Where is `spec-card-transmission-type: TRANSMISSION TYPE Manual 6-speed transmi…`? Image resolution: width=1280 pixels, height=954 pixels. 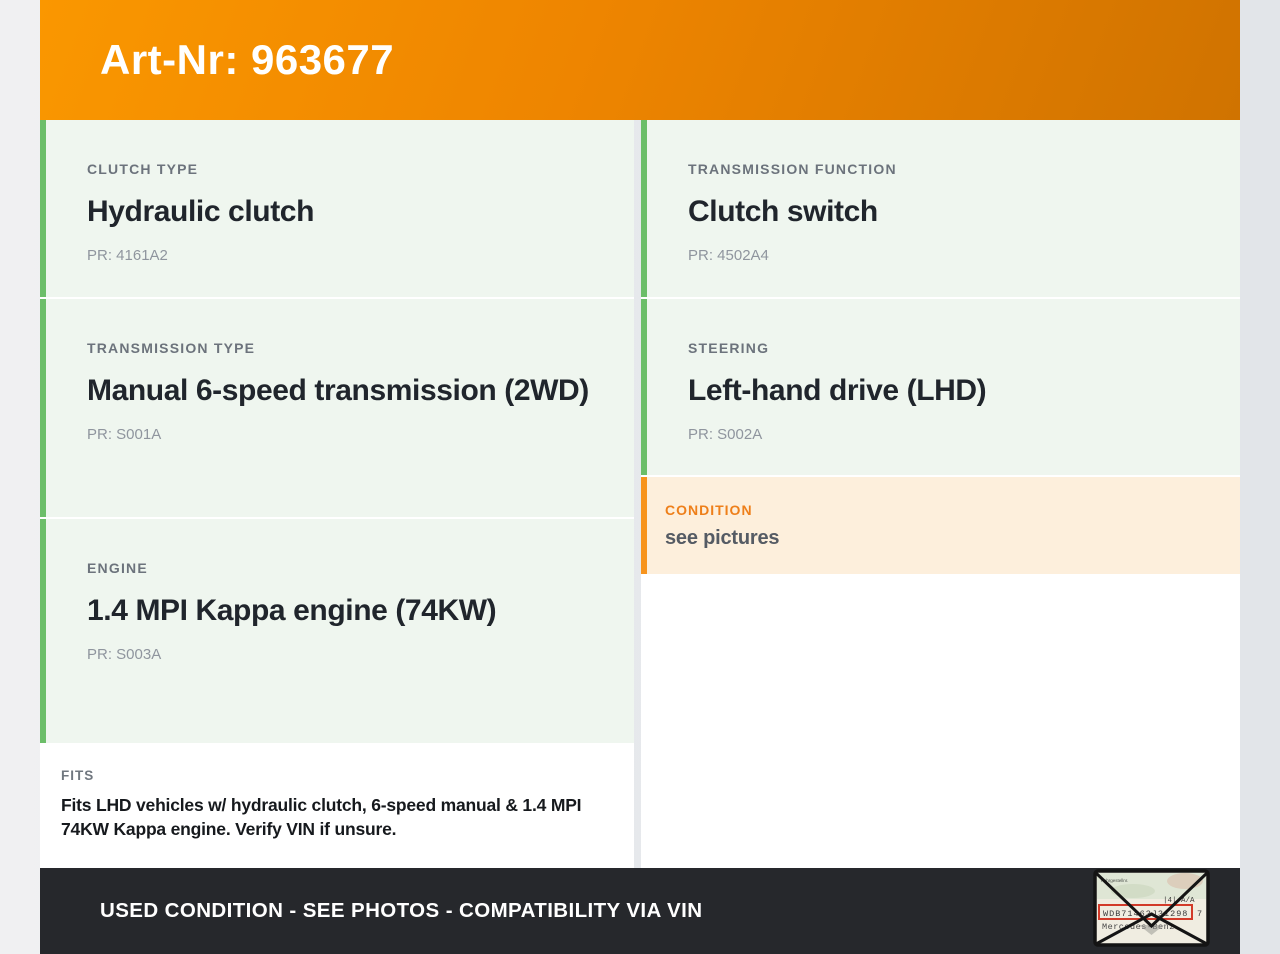
spec-card-transmission-type: TRANSMISSION TYPE Manual 6-speed transmi… is located at coordinates (337, 408).